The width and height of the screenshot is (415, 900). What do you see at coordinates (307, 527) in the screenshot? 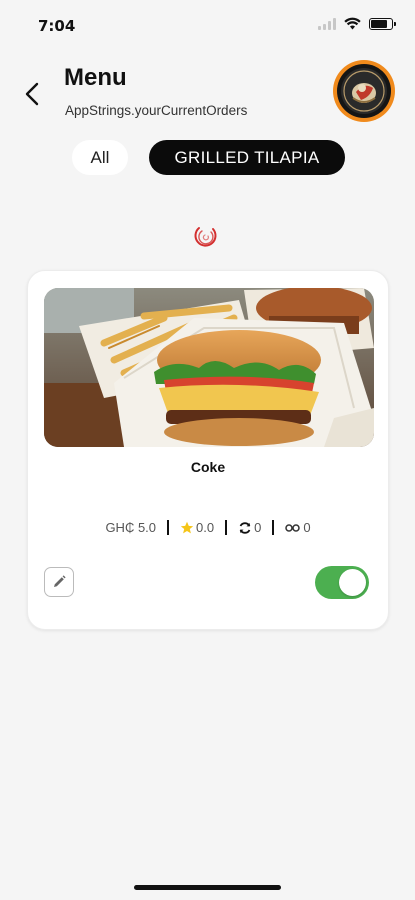
I see `views-value: 0` at bounding box center [307, 527].